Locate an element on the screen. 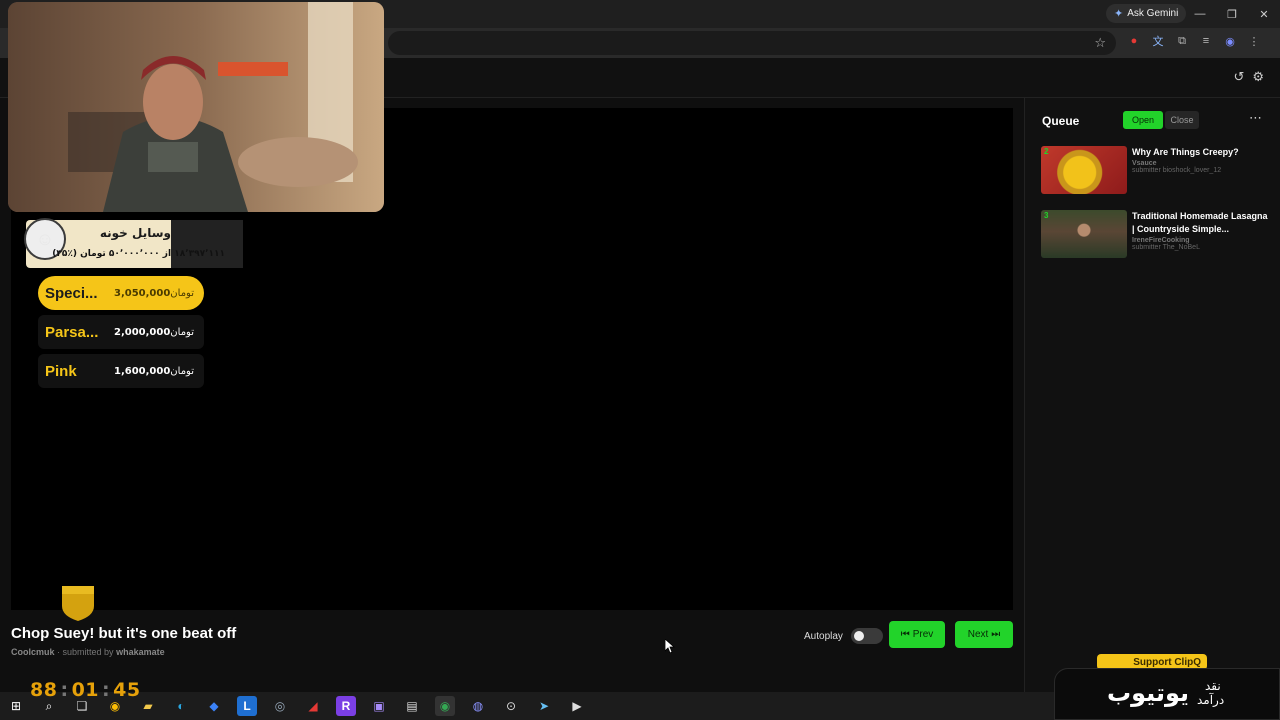 This screenshot has height=720, width=1280. queue-position: 2 is located at coordinates (1046, 151).